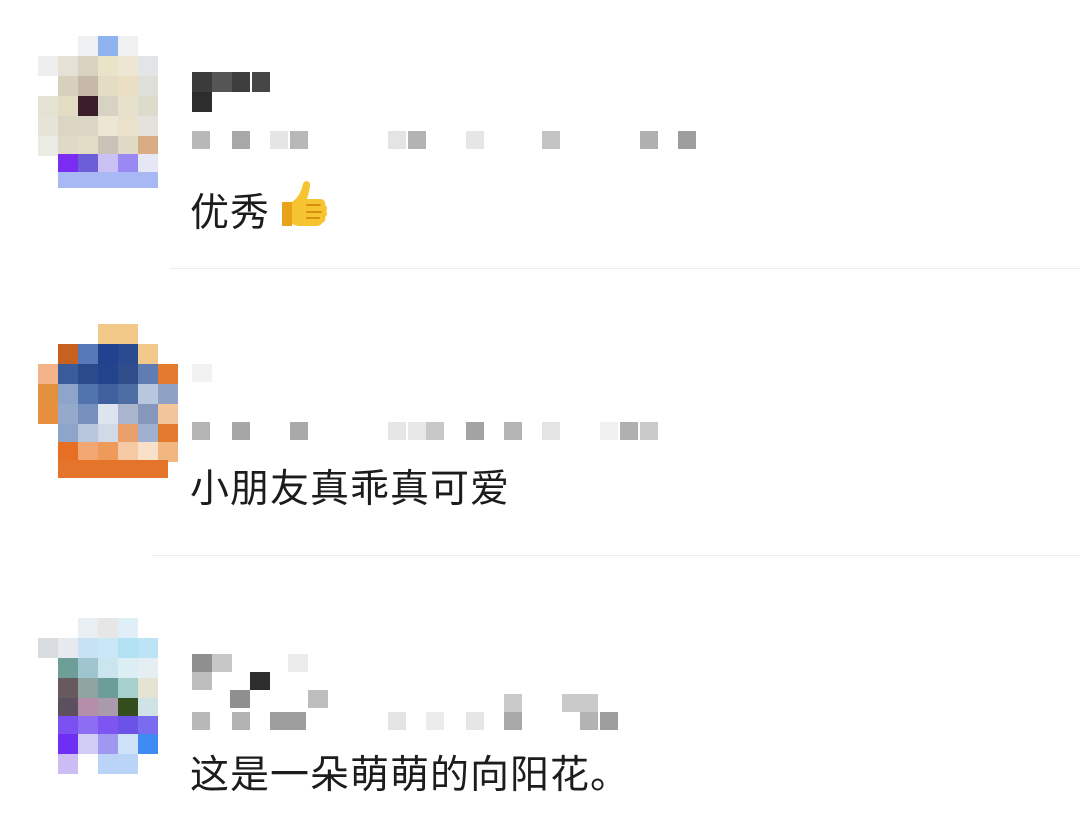 The image size is (1080, 836). I want to click on comment-text: 小朋友真乖真可爱, so click(350, 490).